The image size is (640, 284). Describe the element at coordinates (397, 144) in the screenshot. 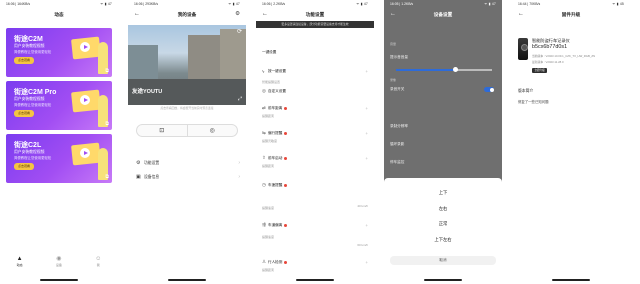

I see `settings-item: 循环录影` at that location.